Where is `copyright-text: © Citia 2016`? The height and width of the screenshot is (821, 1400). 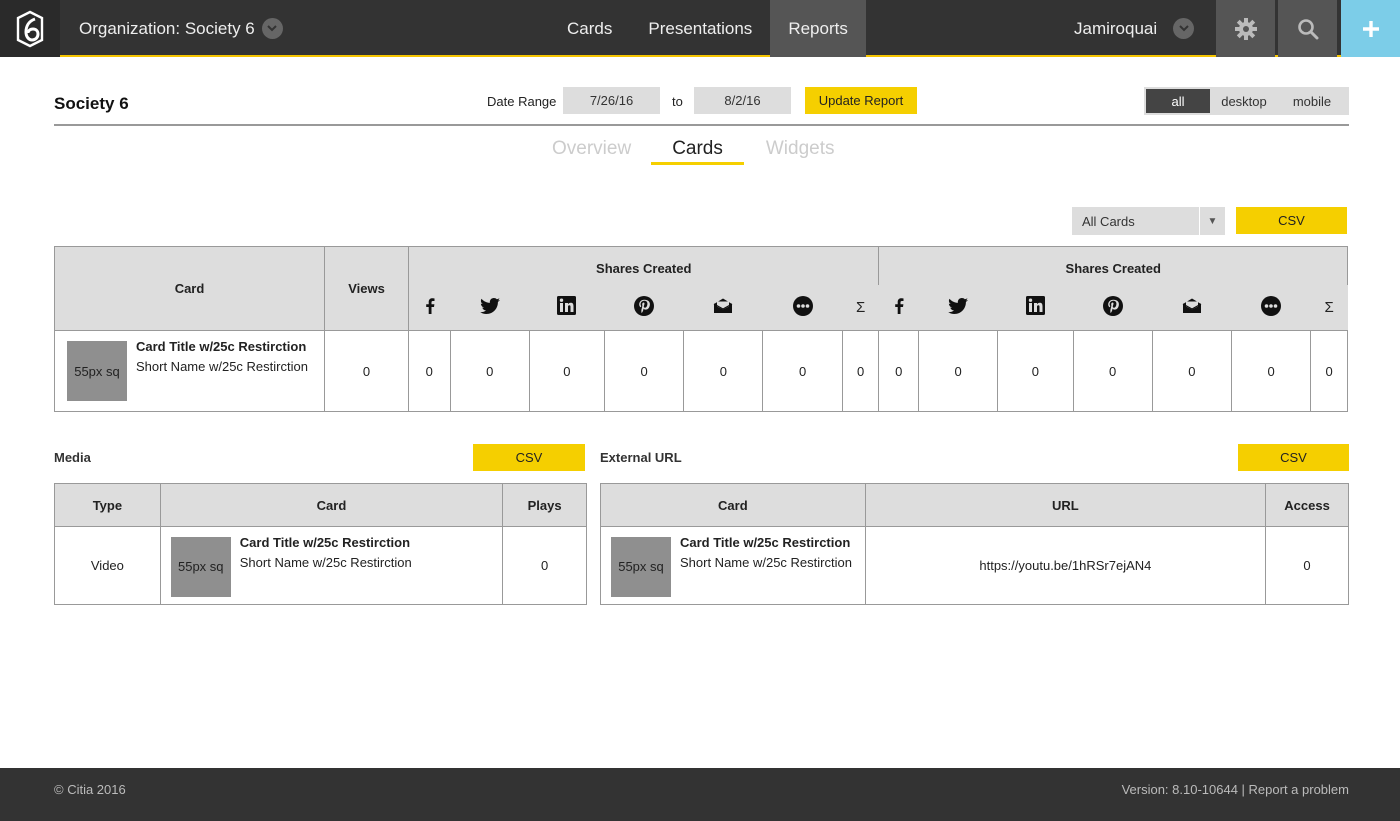
copyright-text: © Citia 2016 is located at coordinates (90, 789).